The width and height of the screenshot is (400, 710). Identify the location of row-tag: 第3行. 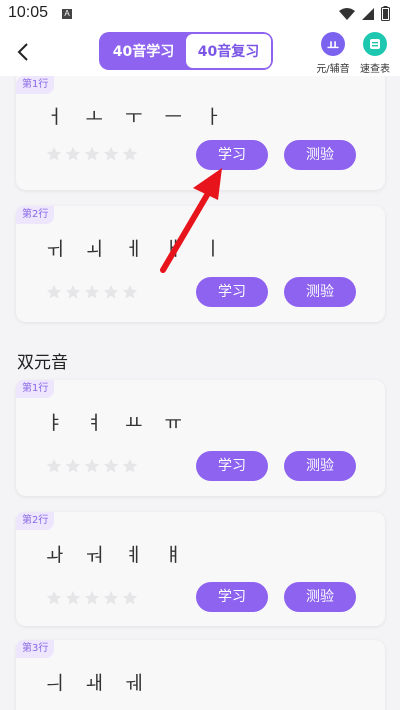
(35, 649).